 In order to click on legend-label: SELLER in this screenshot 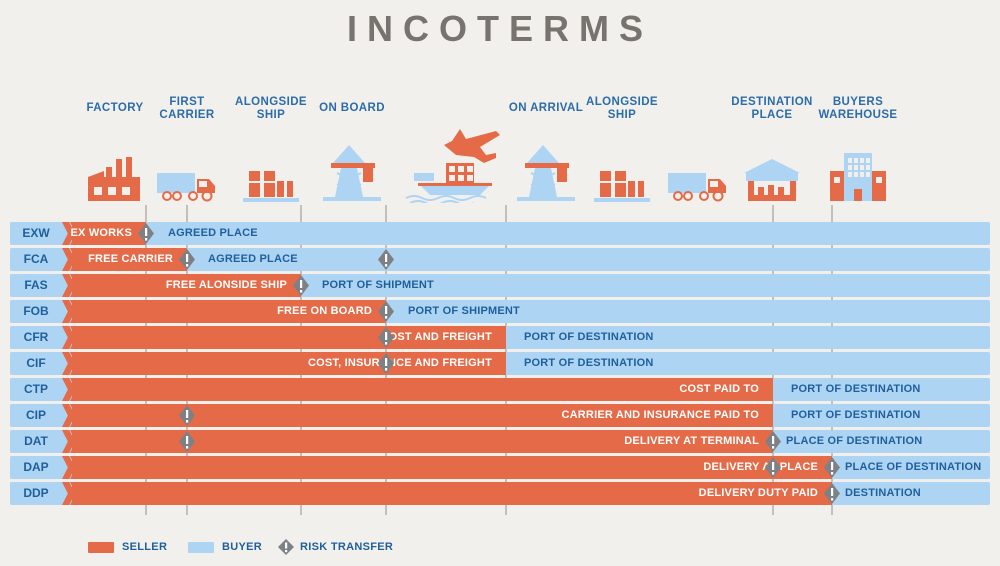, I will do `click(145, 547)`.